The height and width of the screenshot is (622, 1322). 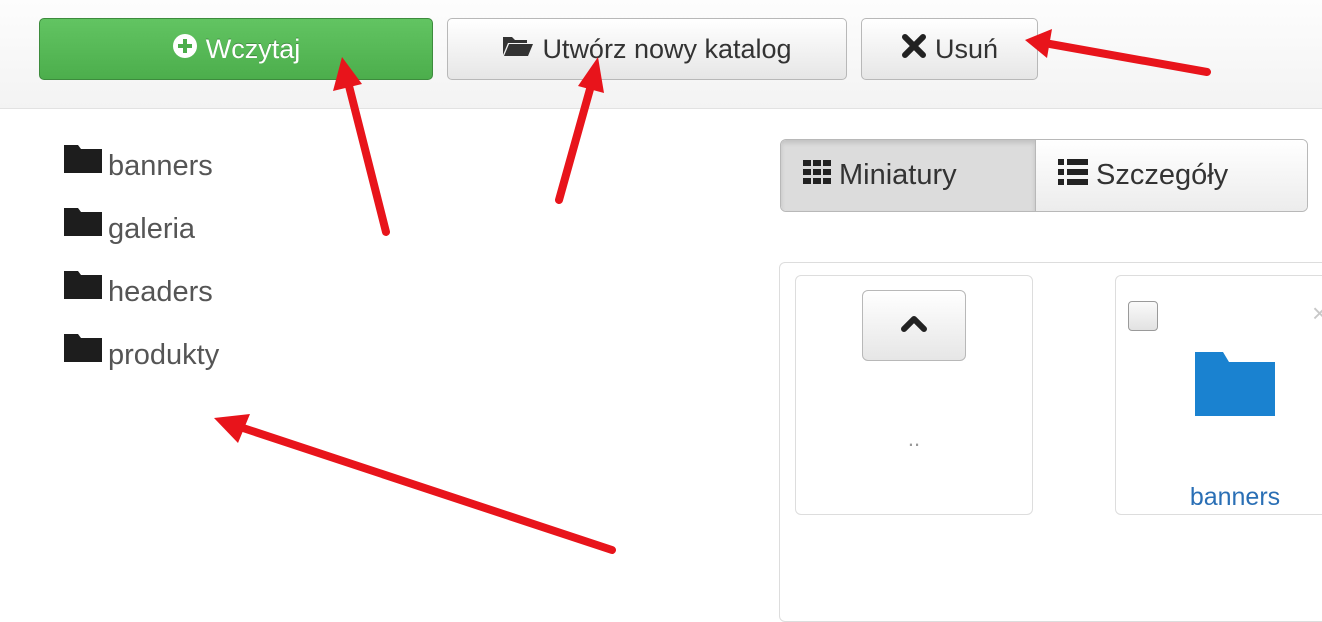 I want to click on chevron-up-icon, so click(x=914, y=325).